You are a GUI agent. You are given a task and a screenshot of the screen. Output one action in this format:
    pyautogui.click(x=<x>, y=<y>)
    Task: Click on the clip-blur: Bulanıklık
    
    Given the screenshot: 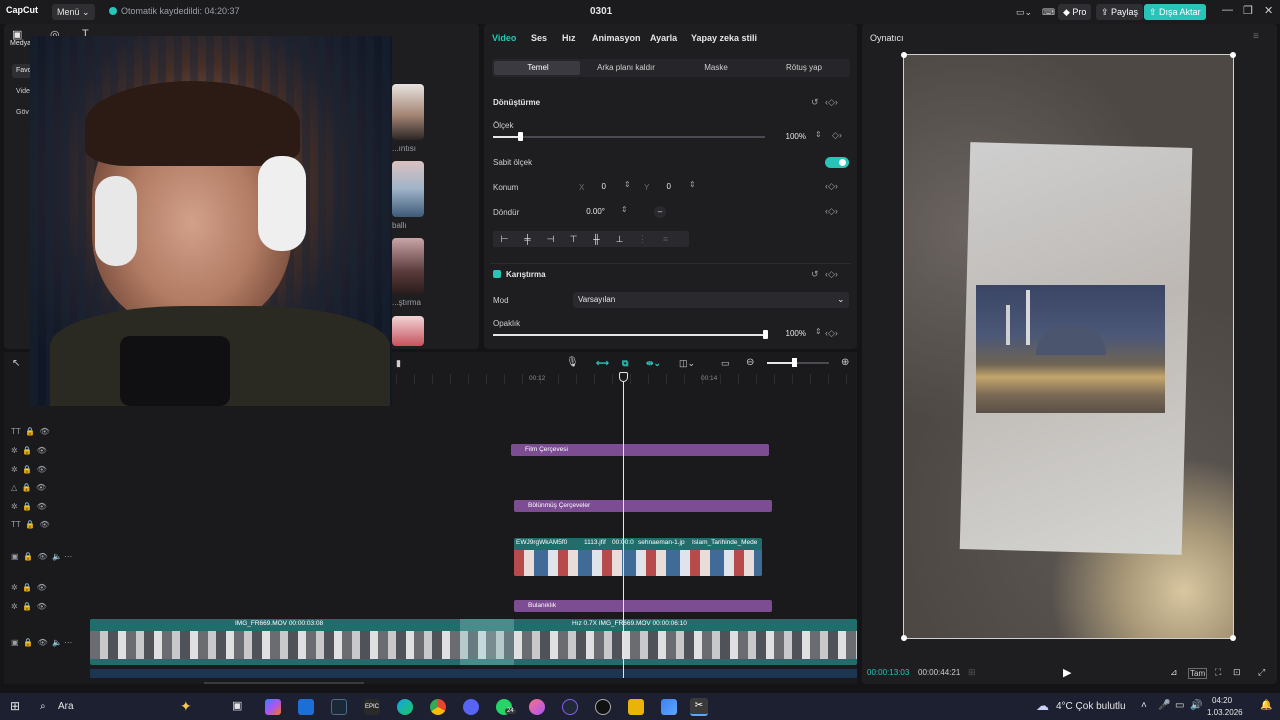 What is the action you would take?
    pyautogui.click(x=643, y=606)
    